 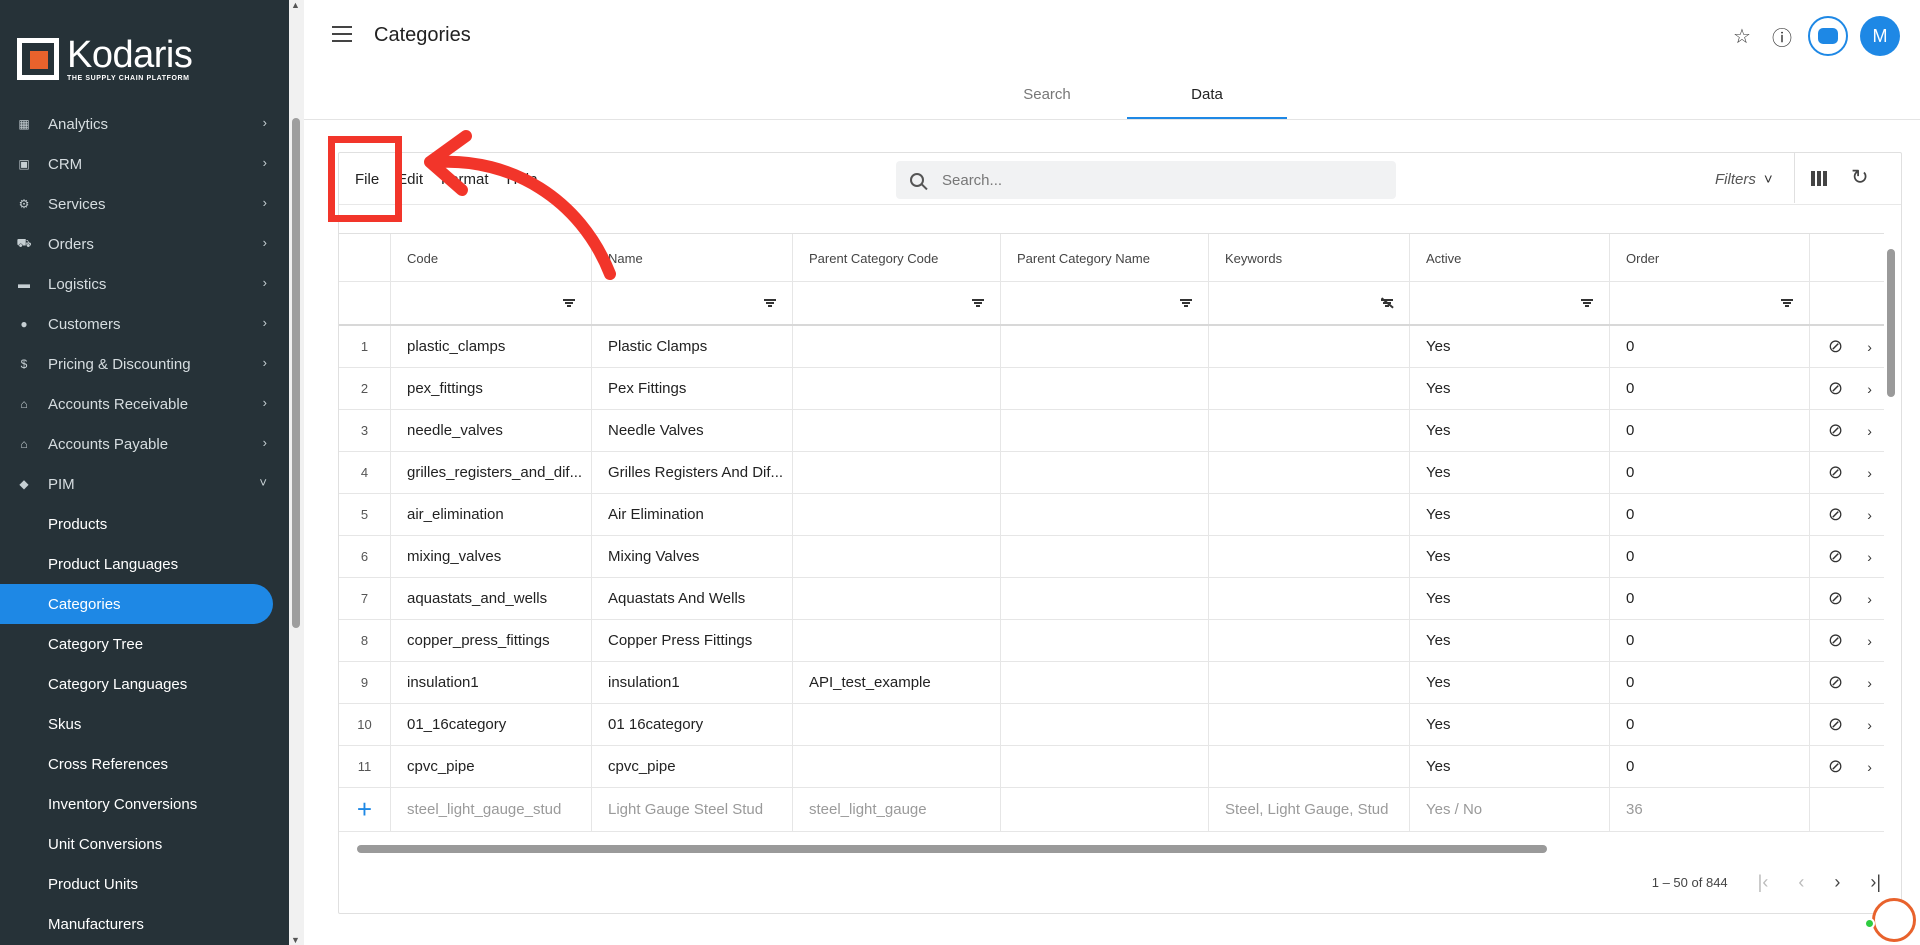 I want to click on column-header-order: Order, so click(x=1710, y=258).